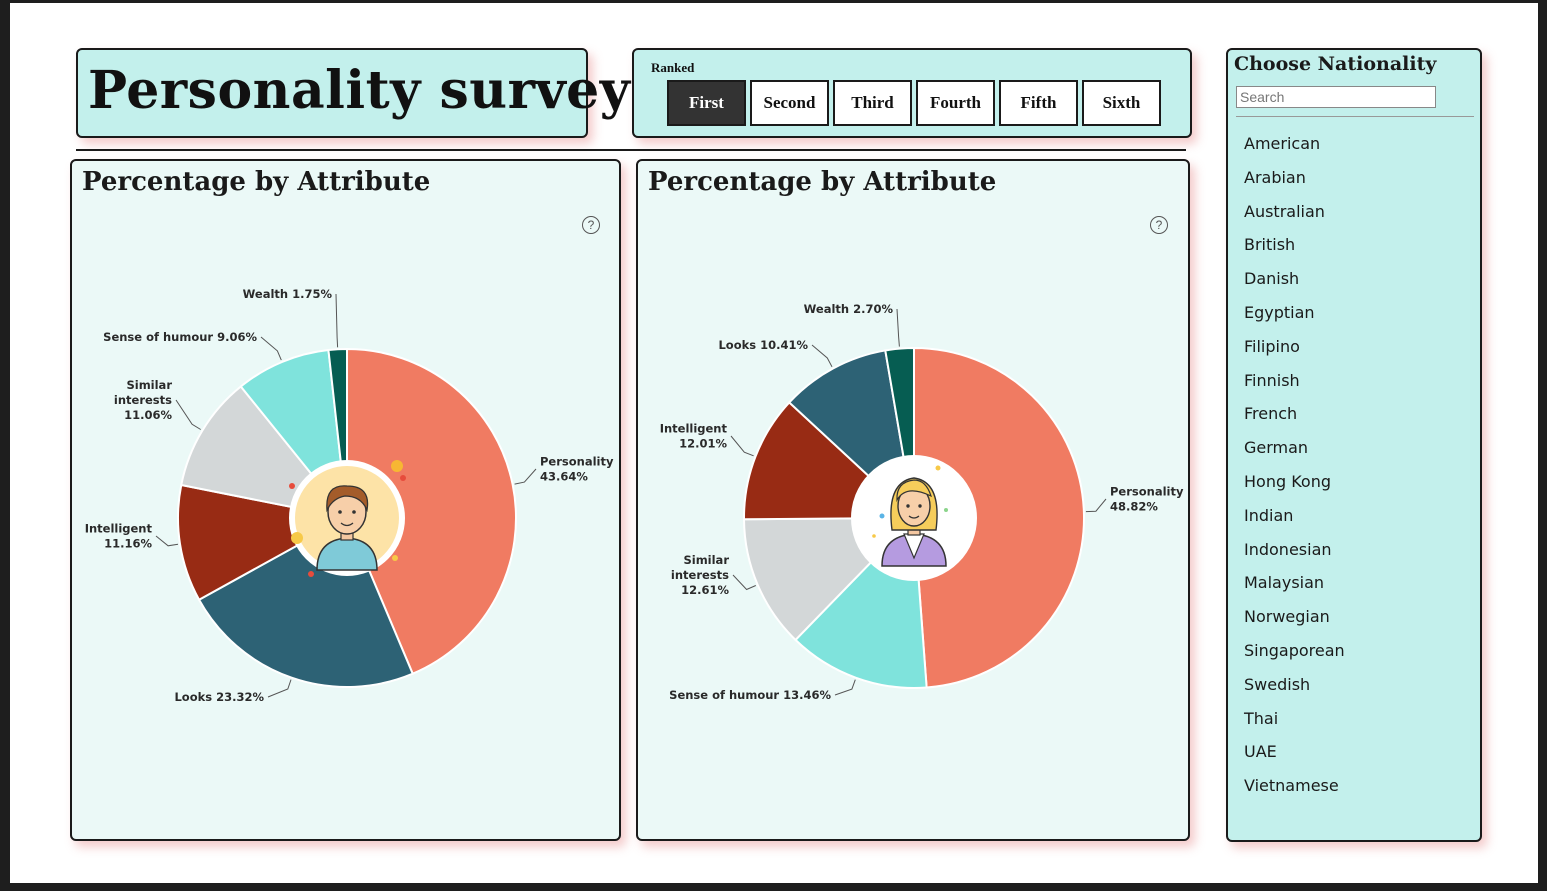 Image resolution: width=1547 pixels, height=891 pixels. What do you see at coordinates (1294, 388) in the screenshot?
I see `nationality-item: Finnish` at bounding box center [1294, 388].